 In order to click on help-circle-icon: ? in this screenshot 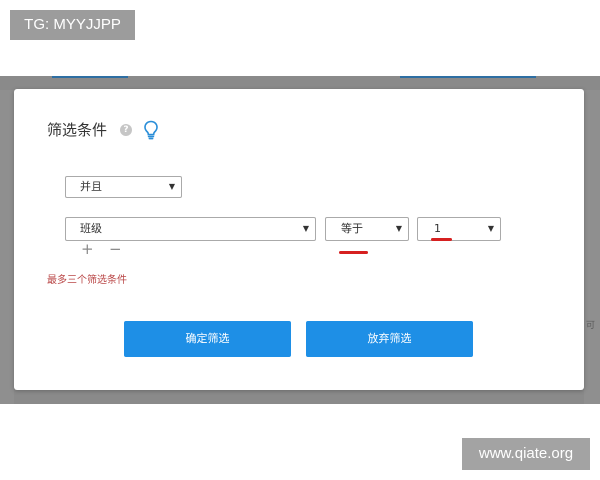, I will do `click(126, 130)`.